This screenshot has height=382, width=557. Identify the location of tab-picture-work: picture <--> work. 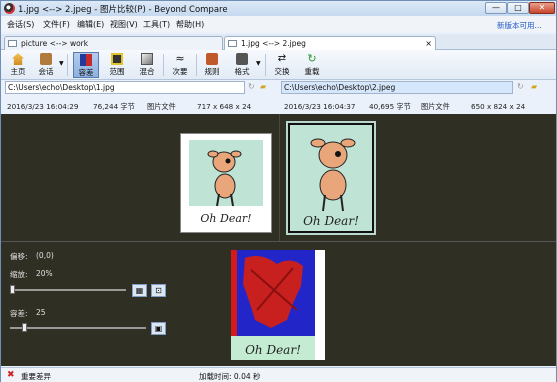
(113, 43).